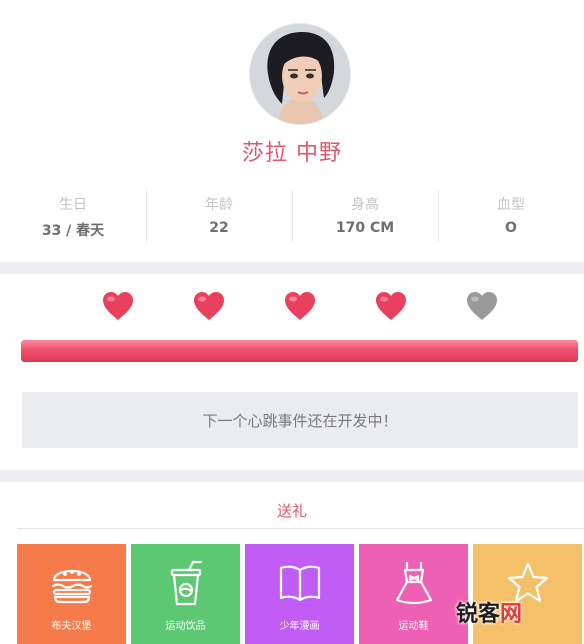 The image size is (584, 644). What do you see at coordinates (511, 228) in the screenshot?
I see `stat-value: O` at bounding box center [511, 228].